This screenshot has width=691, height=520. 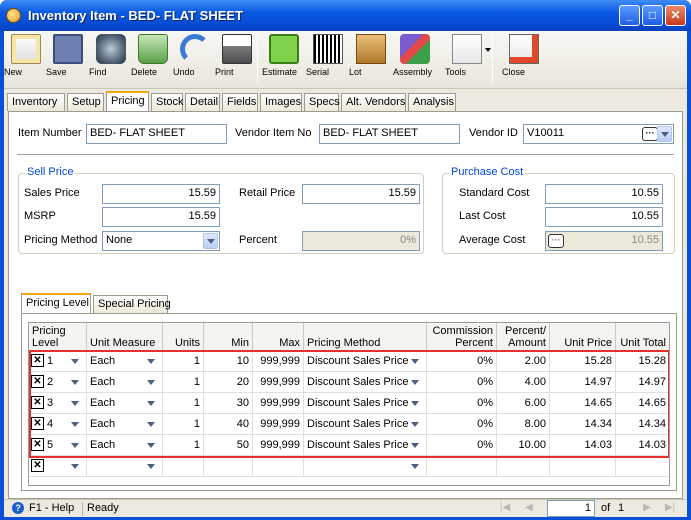 I want to click on toolbar-label: Print, so click(x=224, y=72).